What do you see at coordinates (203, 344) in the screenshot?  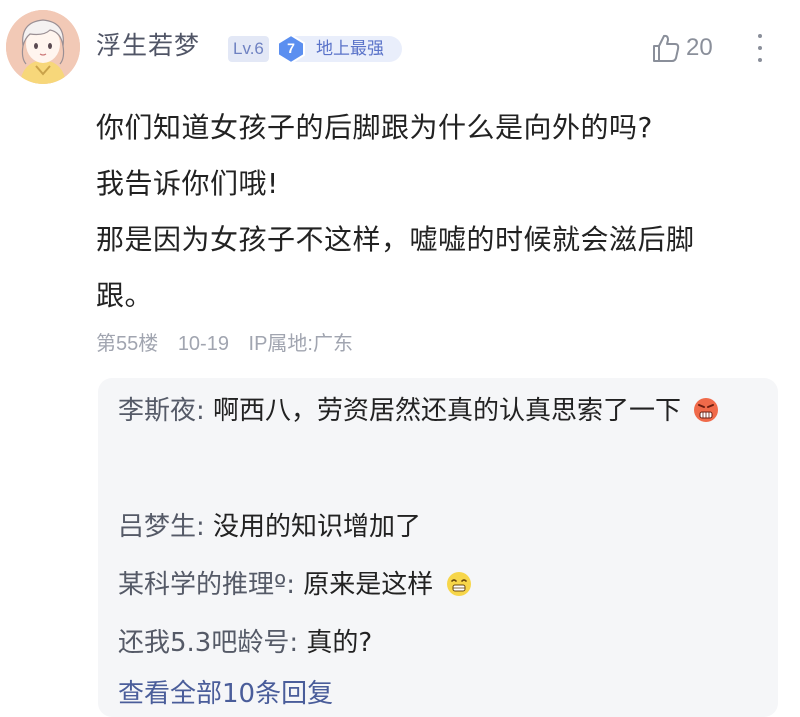 I see `post-date: 10-19` at bounding box center [203, 344].